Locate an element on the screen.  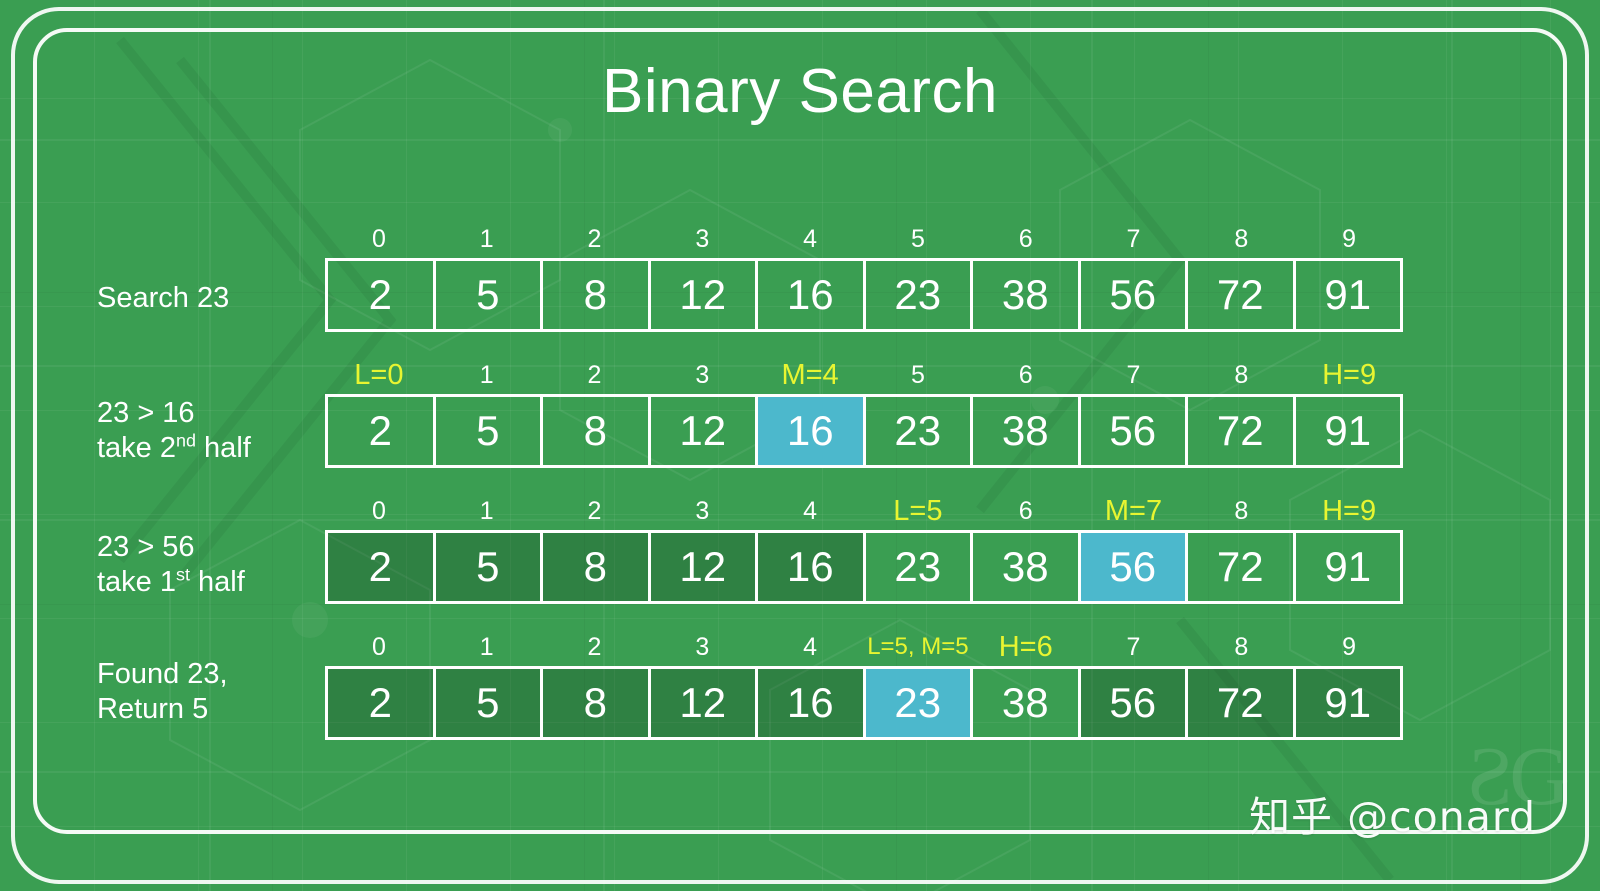
index-label-row: 0 1 2 3 4 5 6 7 8 9 is located at coordinates (864, 239).